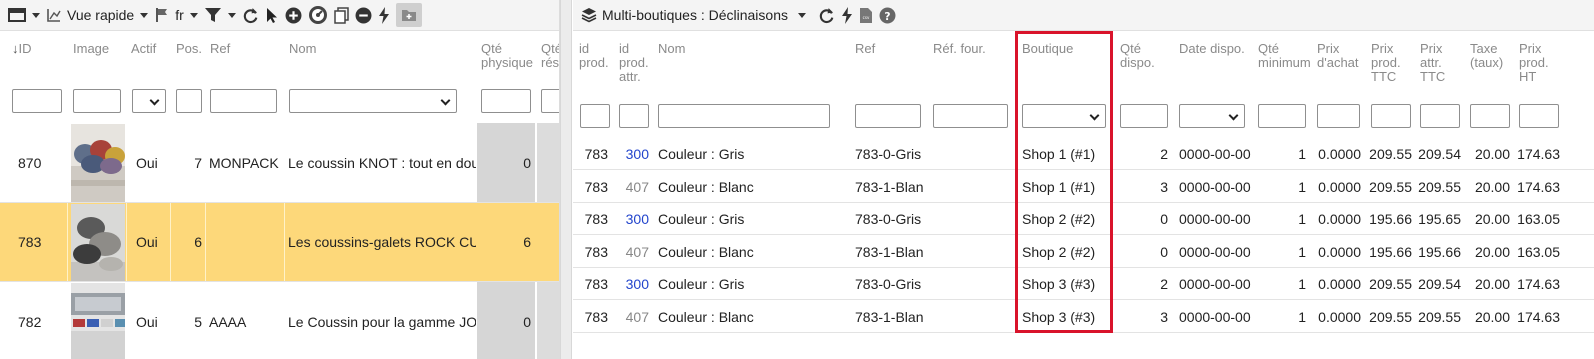  I want to click on filter-pos-input, so click(189, 101).